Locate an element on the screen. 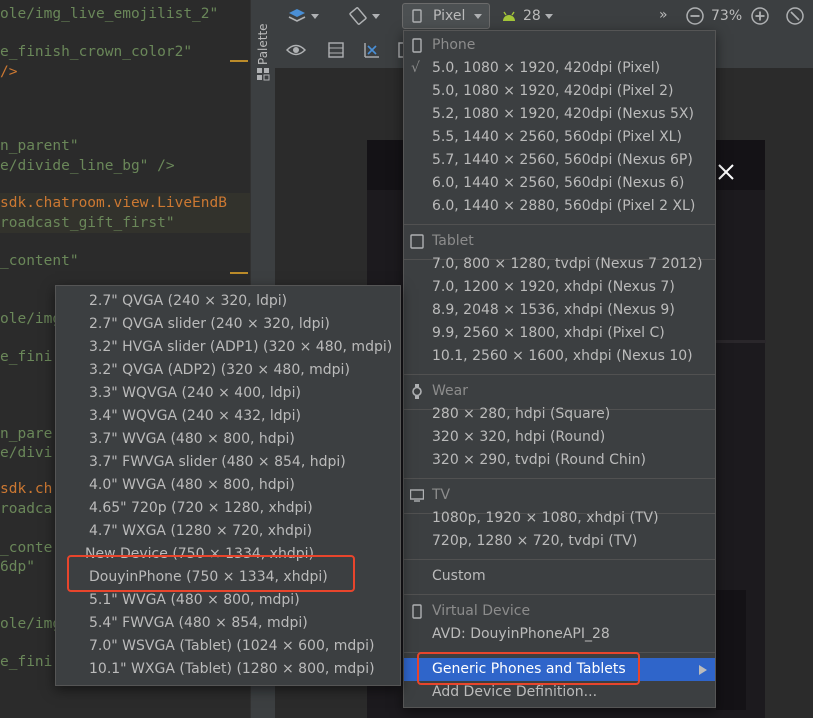 The height and width of the screenshot is (718, 813). menu-item-320-320-hdpi-round: 320 × 320, hdpi (Round) is located at coordinates (559, 437).